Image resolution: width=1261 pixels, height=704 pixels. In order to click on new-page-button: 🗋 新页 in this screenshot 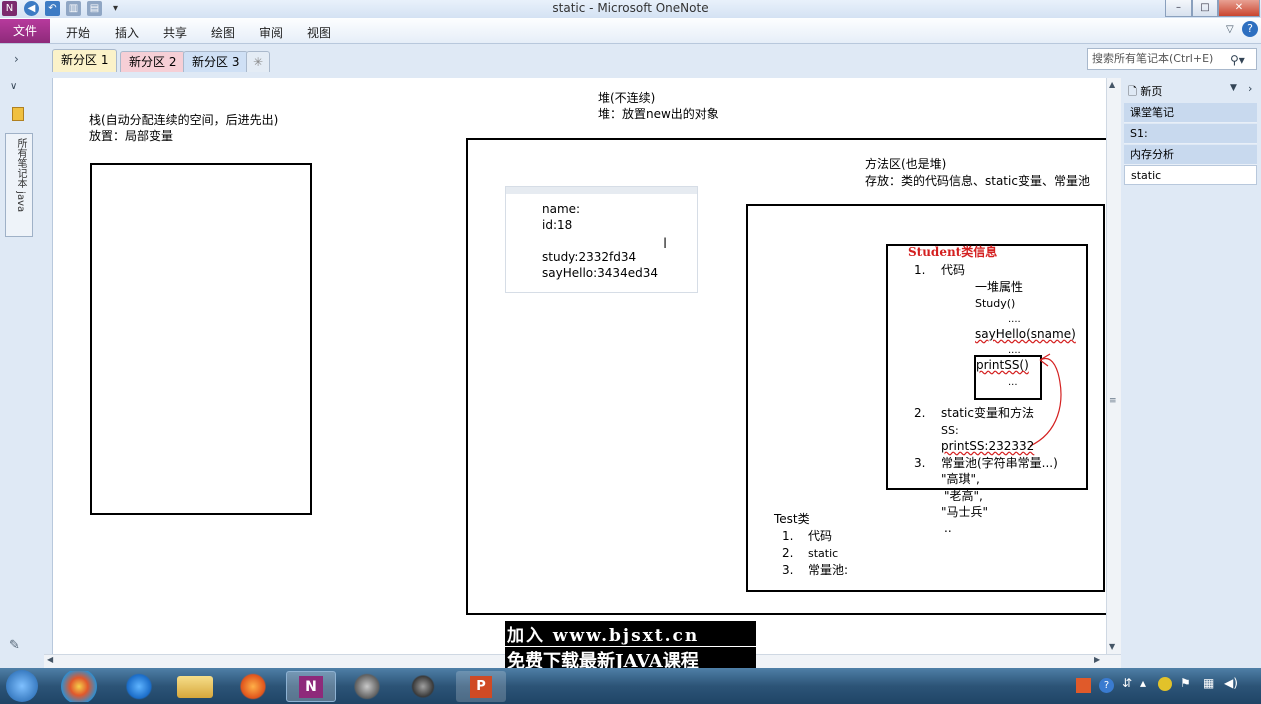, I will do `click(1145, 92)`.